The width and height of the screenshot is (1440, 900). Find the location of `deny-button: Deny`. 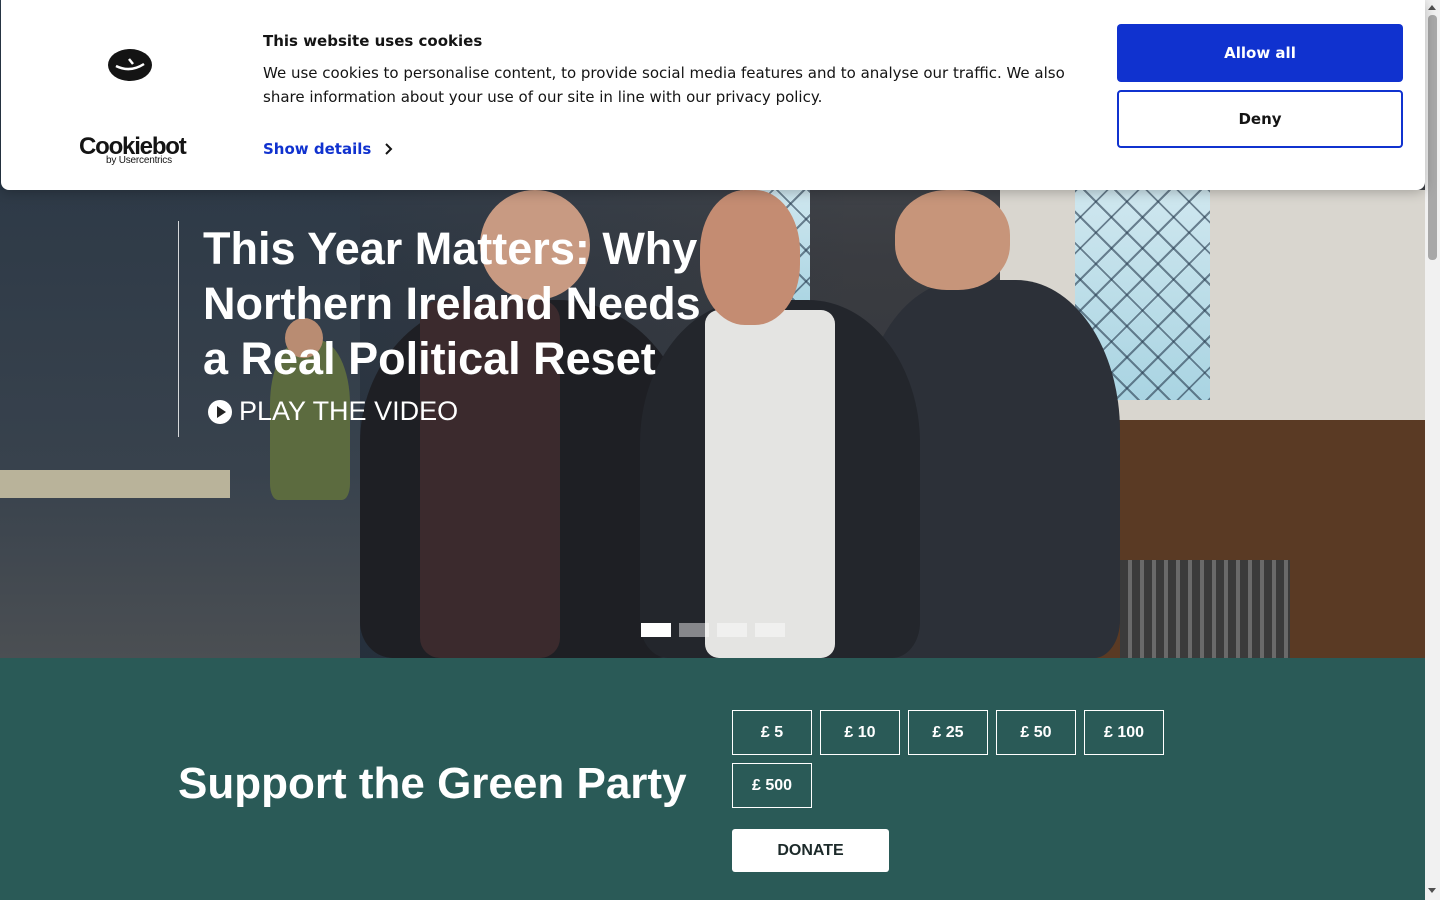

deny-button: Deny is located at coordinates (1260, 119).